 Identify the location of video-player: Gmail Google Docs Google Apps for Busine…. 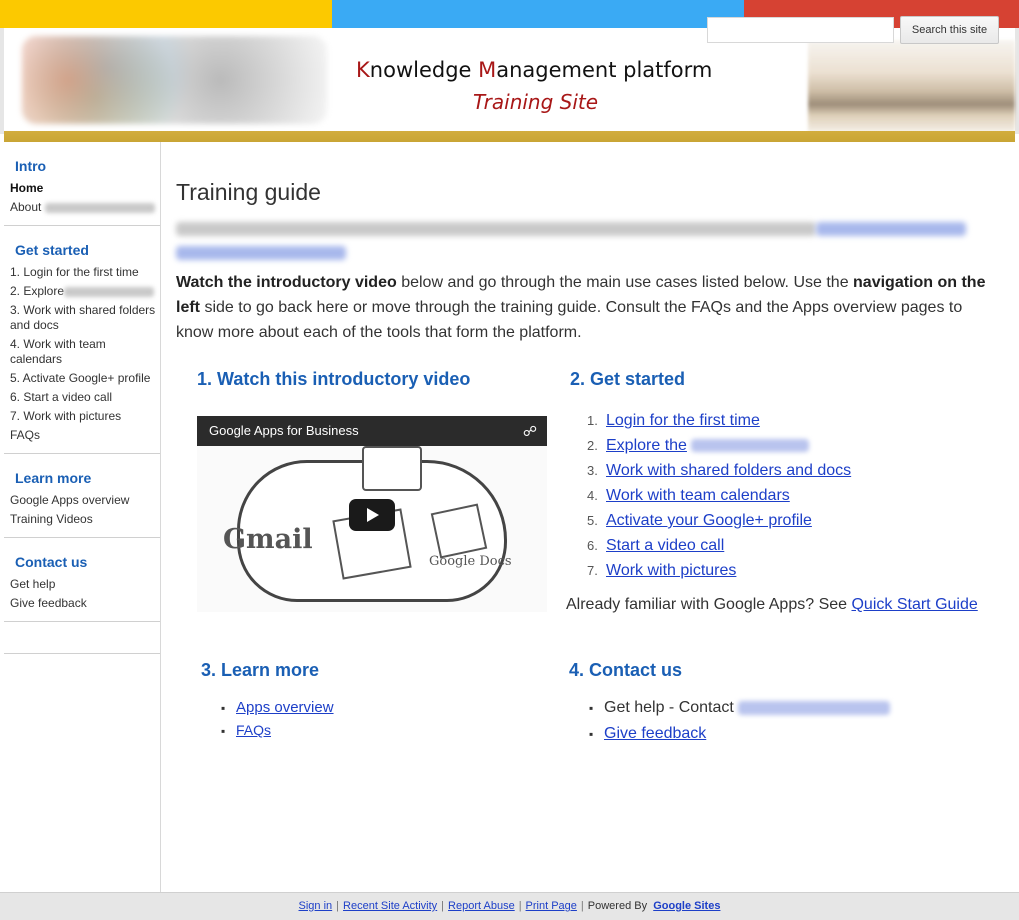
(372, 514).